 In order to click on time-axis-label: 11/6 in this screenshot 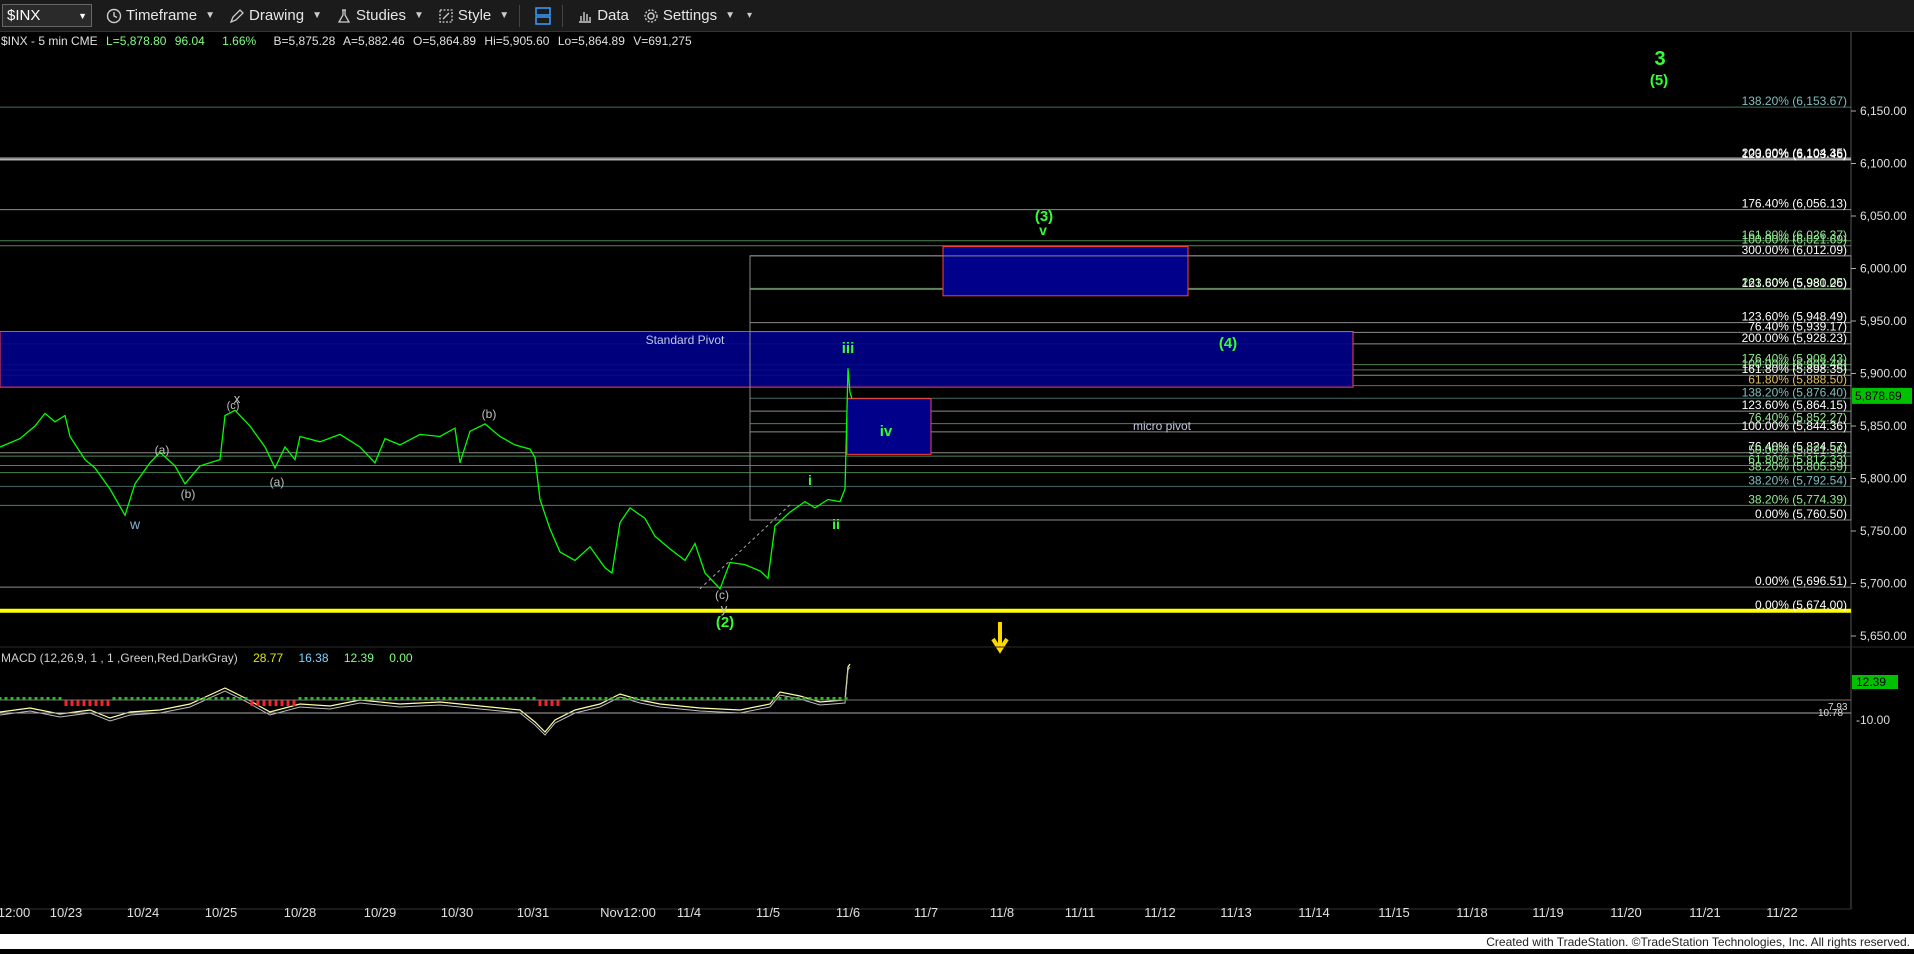, I will do `click(848, 912)`.